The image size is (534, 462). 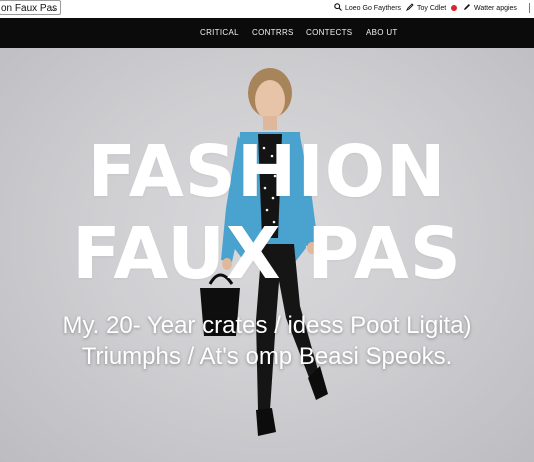 I want to click on notification-badge, so click(x=454, y=8).